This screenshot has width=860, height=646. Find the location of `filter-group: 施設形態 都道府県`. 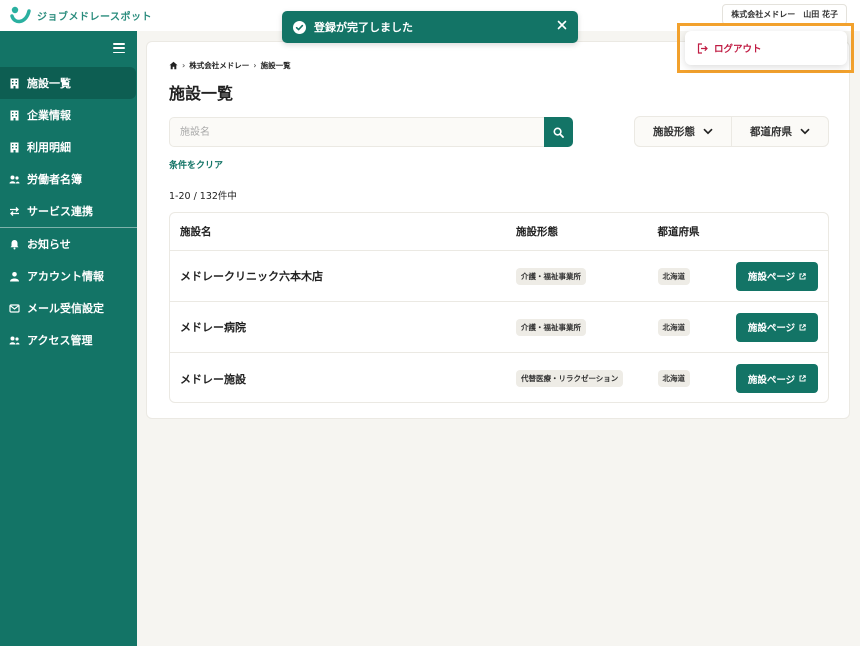

filter-group: 施設形態 都道府県 is located at coordinates (731, 131).